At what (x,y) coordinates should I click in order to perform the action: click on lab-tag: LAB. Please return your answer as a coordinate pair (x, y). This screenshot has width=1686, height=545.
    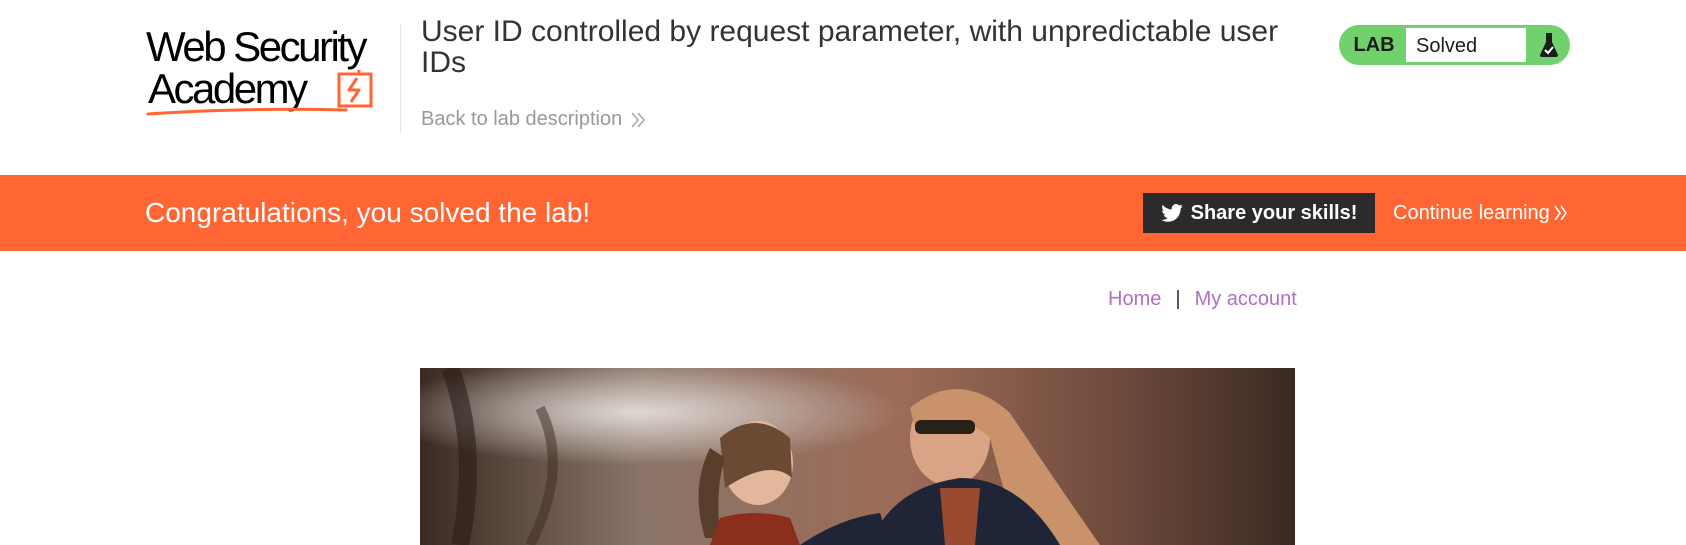
    Looking at the image, I should click on (1374, 44).